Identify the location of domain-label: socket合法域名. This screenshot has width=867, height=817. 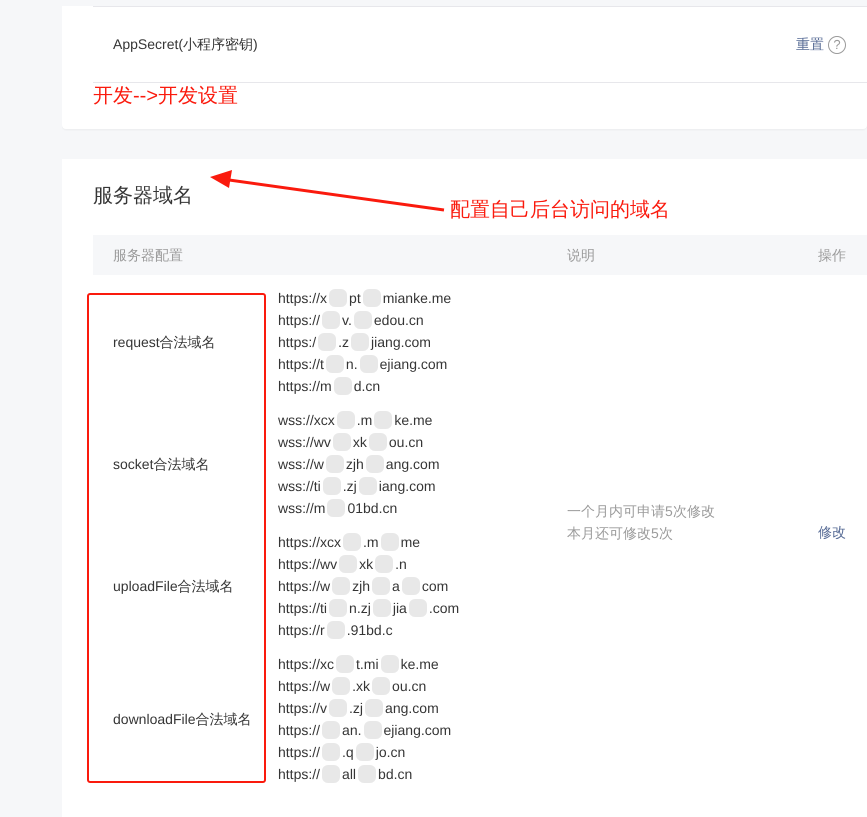
(161, 464).